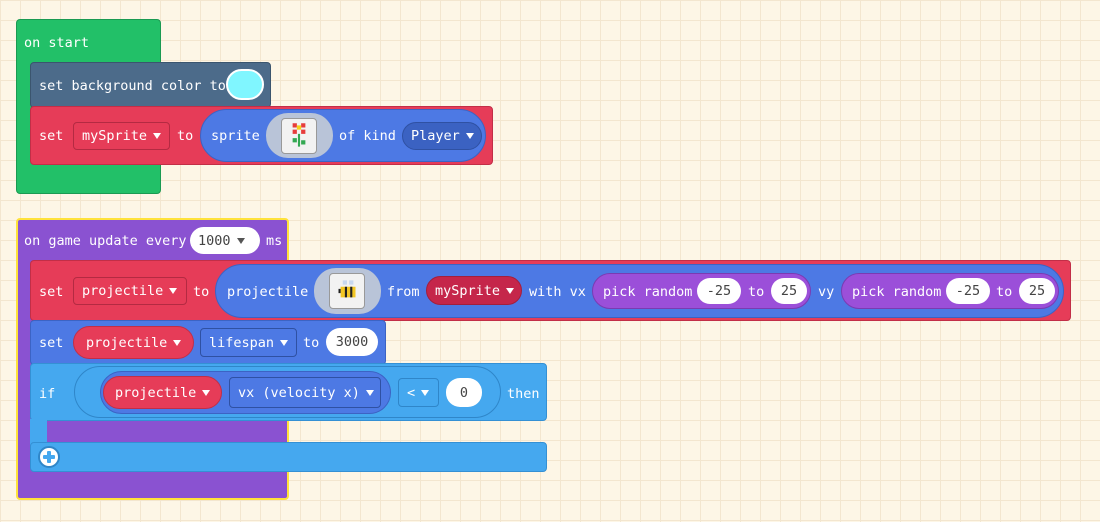  Describe the element at coordinates (299, 392) in the screenshot. I see `velocity-property-label: vx (velocity x)` at that location.